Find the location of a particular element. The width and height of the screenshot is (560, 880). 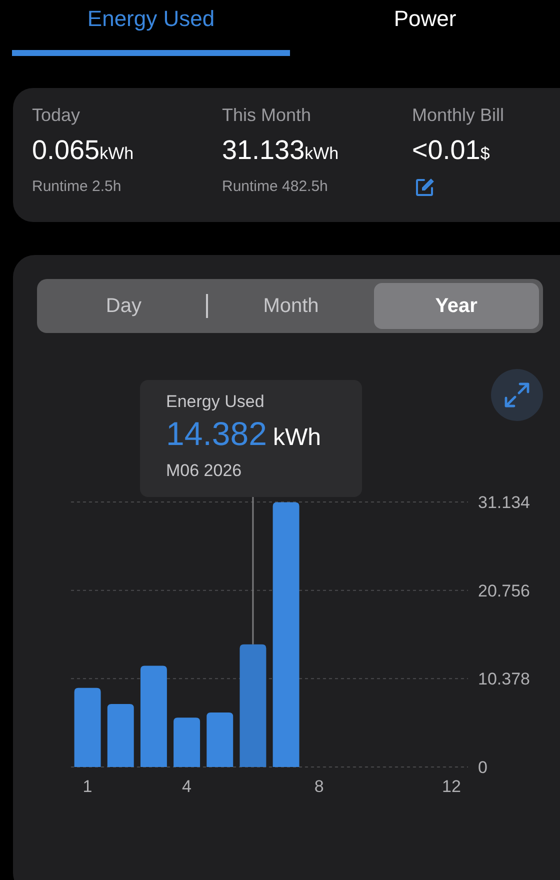

stat-label: Monthly Bill is located at coordinates (459, 115).